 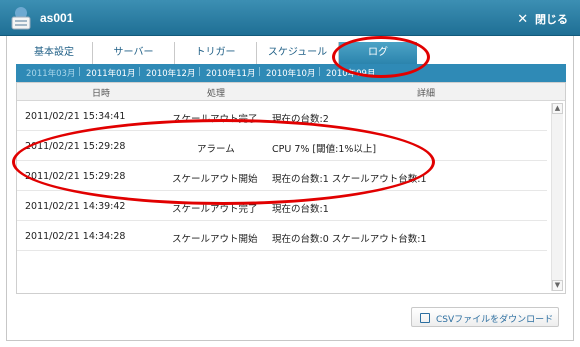 I want to click on table-header: 日時 処理 詳細, so click(x=291, y=92).